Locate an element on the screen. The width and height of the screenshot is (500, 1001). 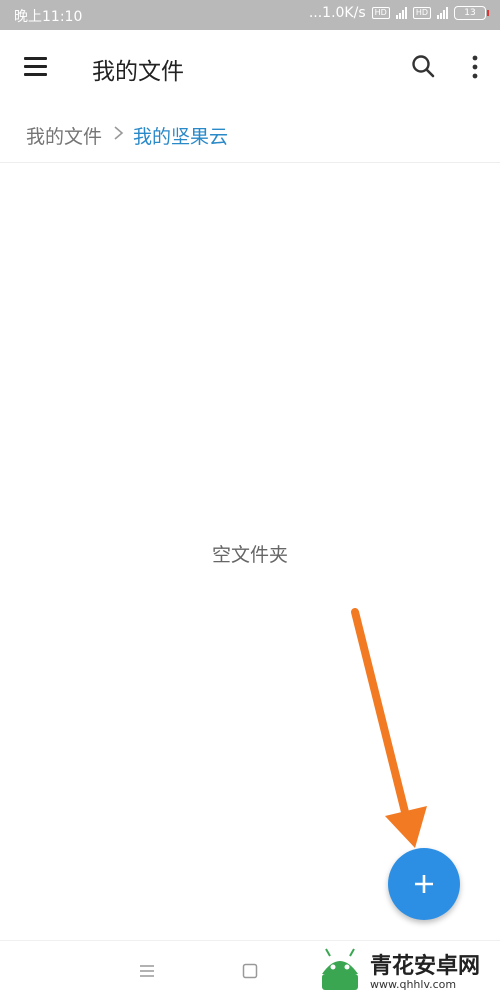
watermark-logo: 青花安卓网 www.qhhlv.com is located at coordinates (406, 970).